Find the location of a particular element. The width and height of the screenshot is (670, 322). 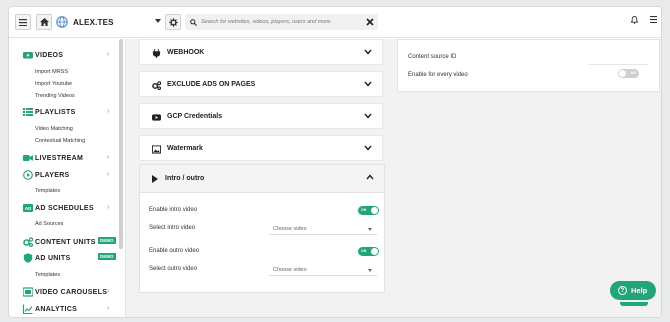

webhook-icon is located at coordinates (156, 53).